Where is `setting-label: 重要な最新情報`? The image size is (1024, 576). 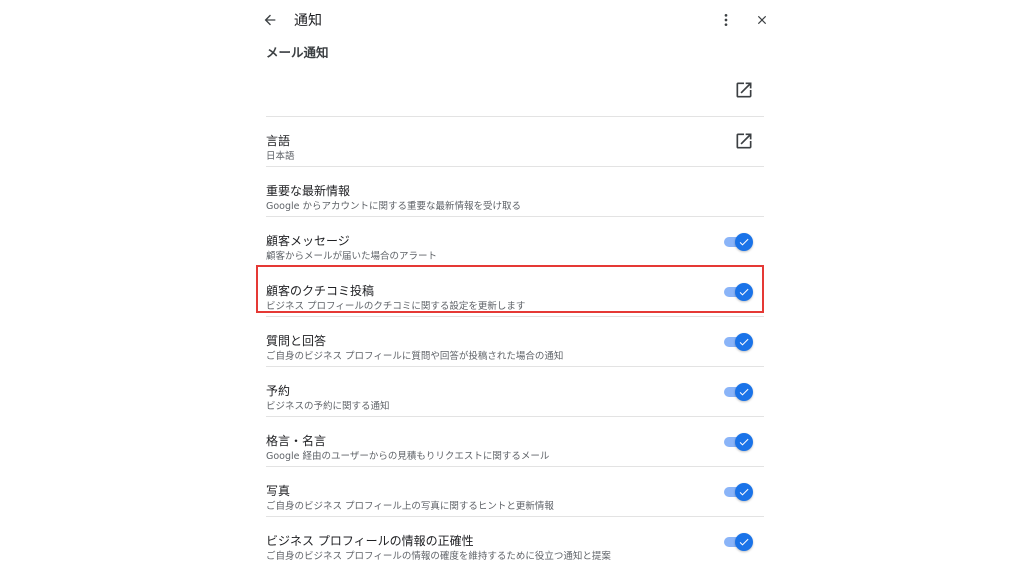 setting-label: 重要な最新情報 is located at coordinates (308, 191).